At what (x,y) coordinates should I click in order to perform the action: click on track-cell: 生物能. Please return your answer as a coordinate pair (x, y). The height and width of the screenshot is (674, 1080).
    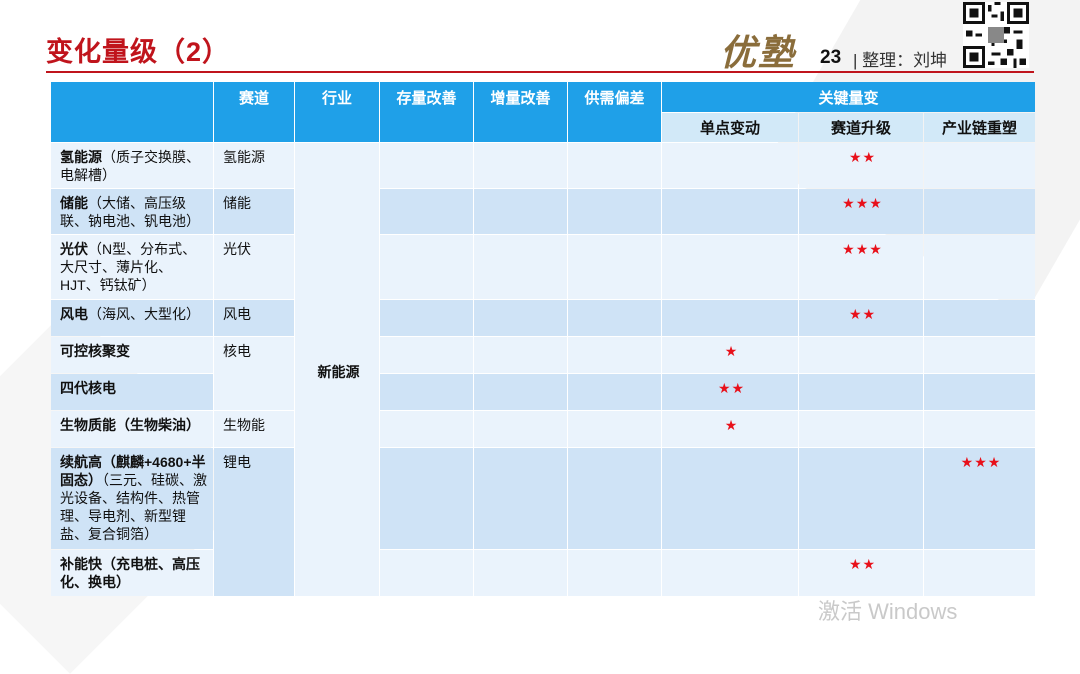
    Looking at the image, I should click on (254, 429).